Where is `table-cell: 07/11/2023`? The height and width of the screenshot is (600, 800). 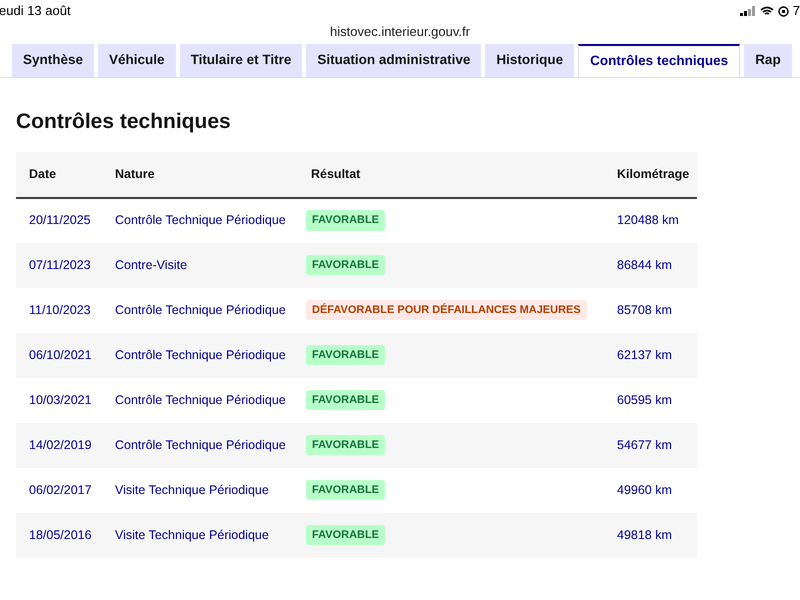
table-cell: 07/11/2023 is located at coordinates (59, 265).